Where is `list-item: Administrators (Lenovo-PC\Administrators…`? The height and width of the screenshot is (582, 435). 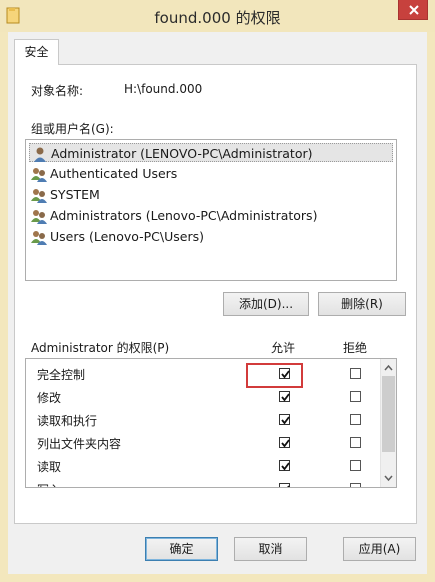
list-item: Administrators (Lenovo-PC\Administrators… is located at coordinates (211, 215).